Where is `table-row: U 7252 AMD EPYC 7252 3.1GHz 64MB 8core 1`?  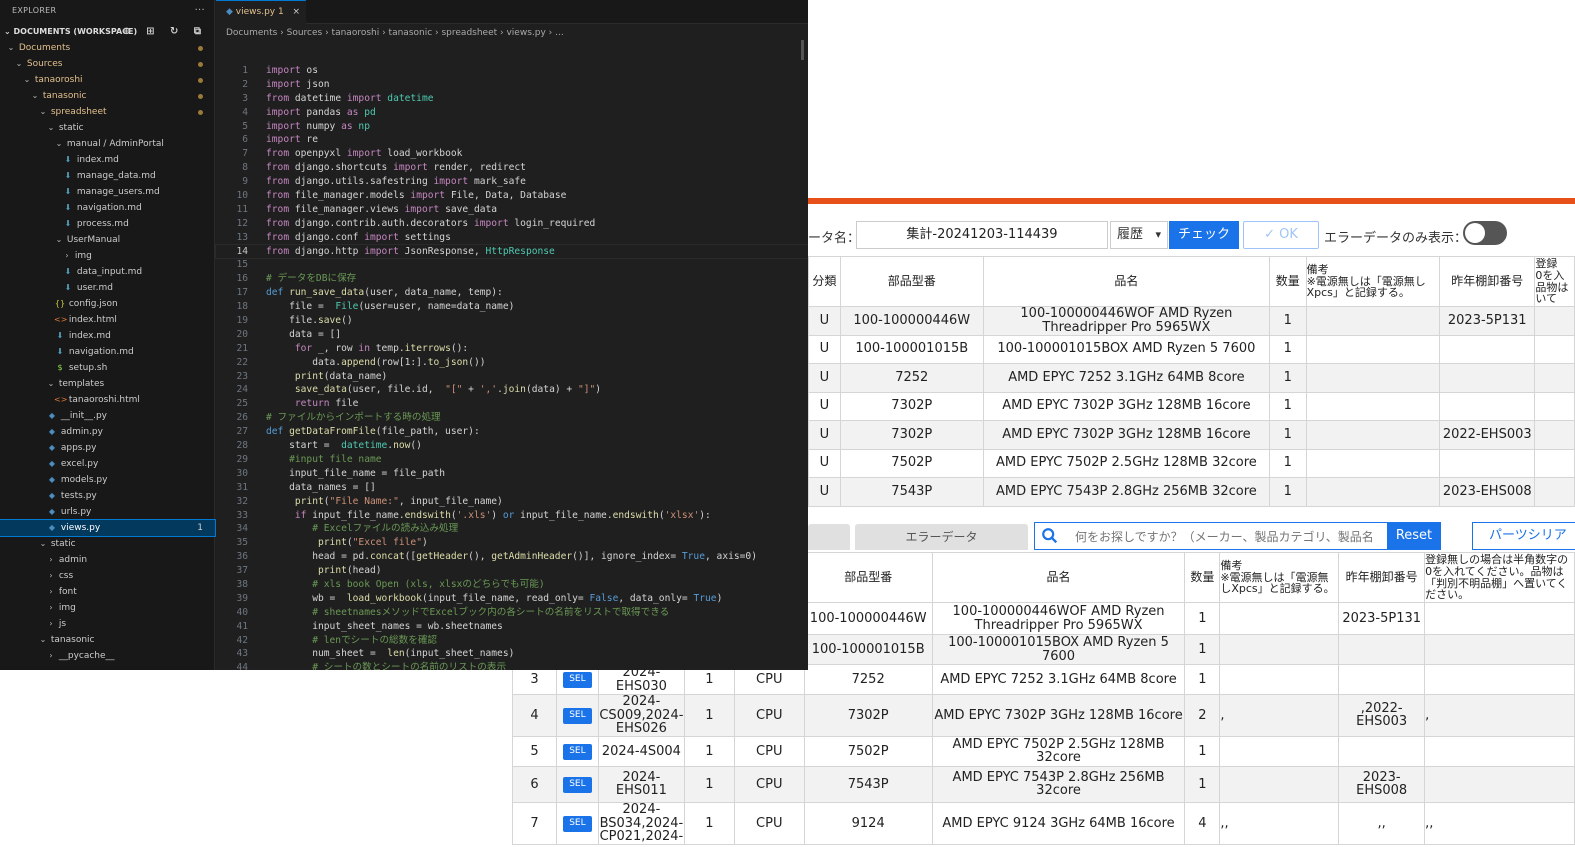 table-row: U 7252 AMD EPYC 7252 3.1GHz 64MB 8core 1 is located at coordinates (1191, 378).